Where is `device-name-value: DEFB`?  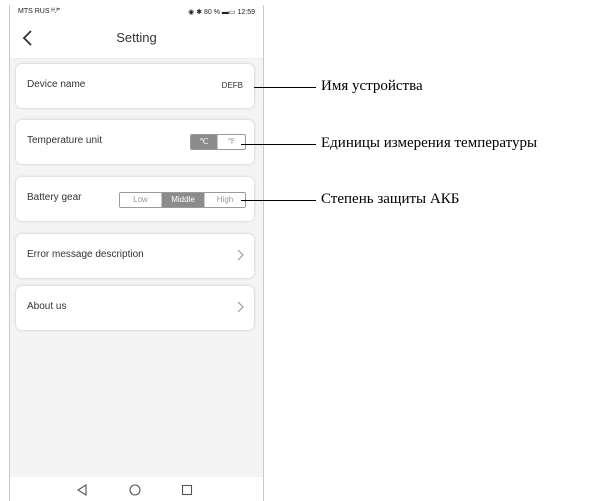 device-name-value: DEFB is located at coordinates (232, 85).